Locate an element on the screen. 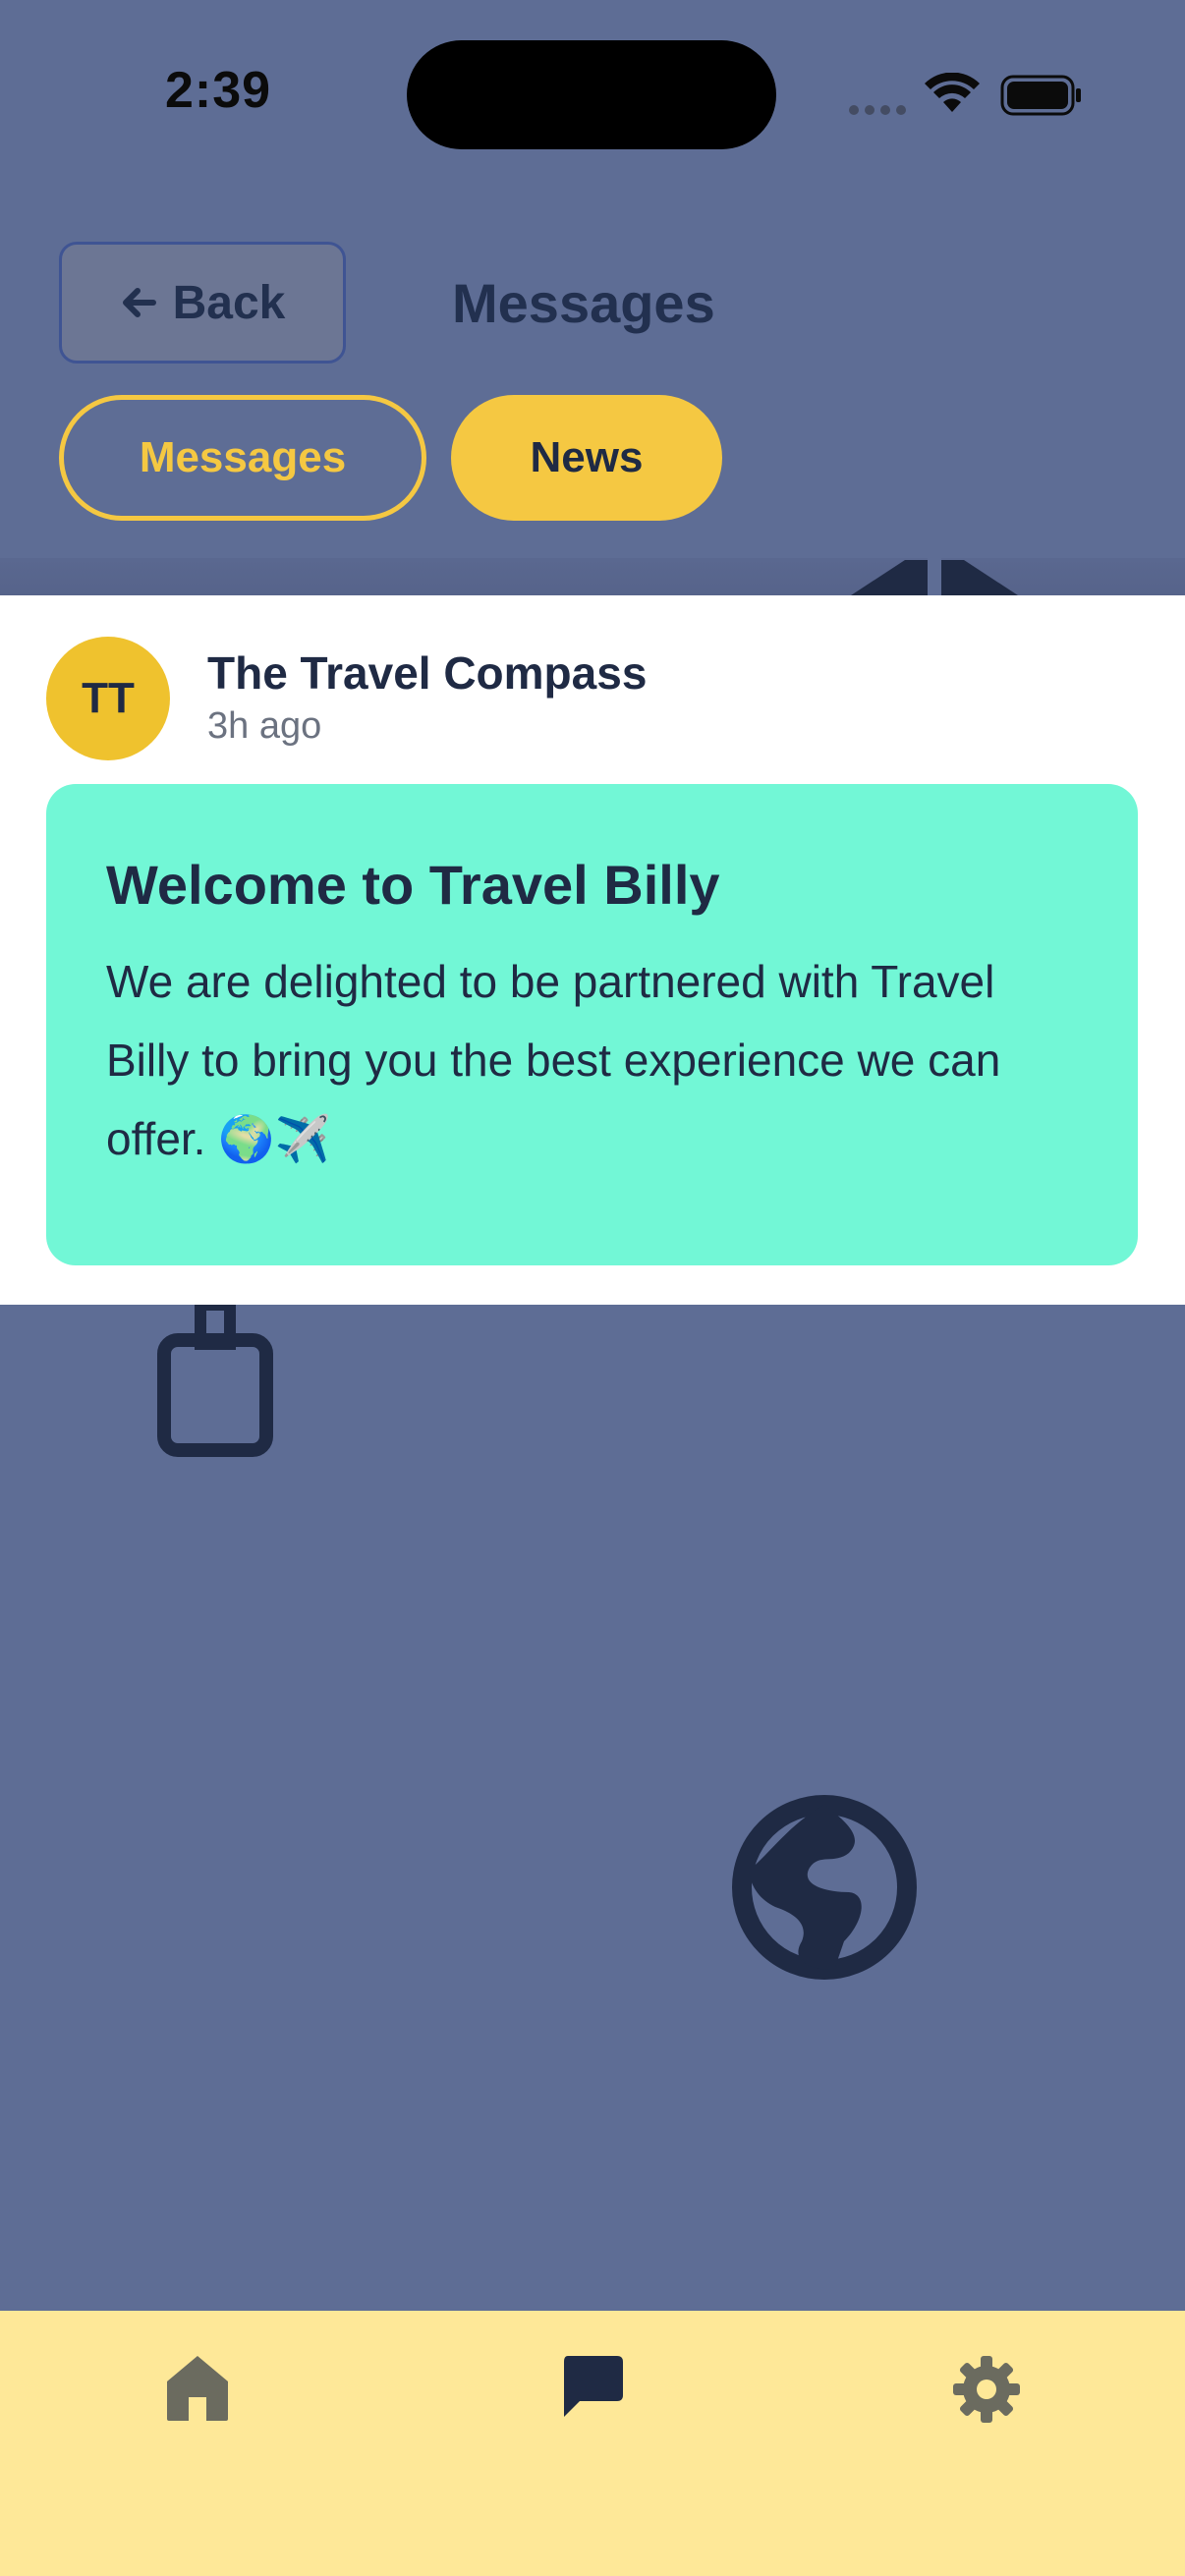  dynamic-island is located at coordinates (592, 94).